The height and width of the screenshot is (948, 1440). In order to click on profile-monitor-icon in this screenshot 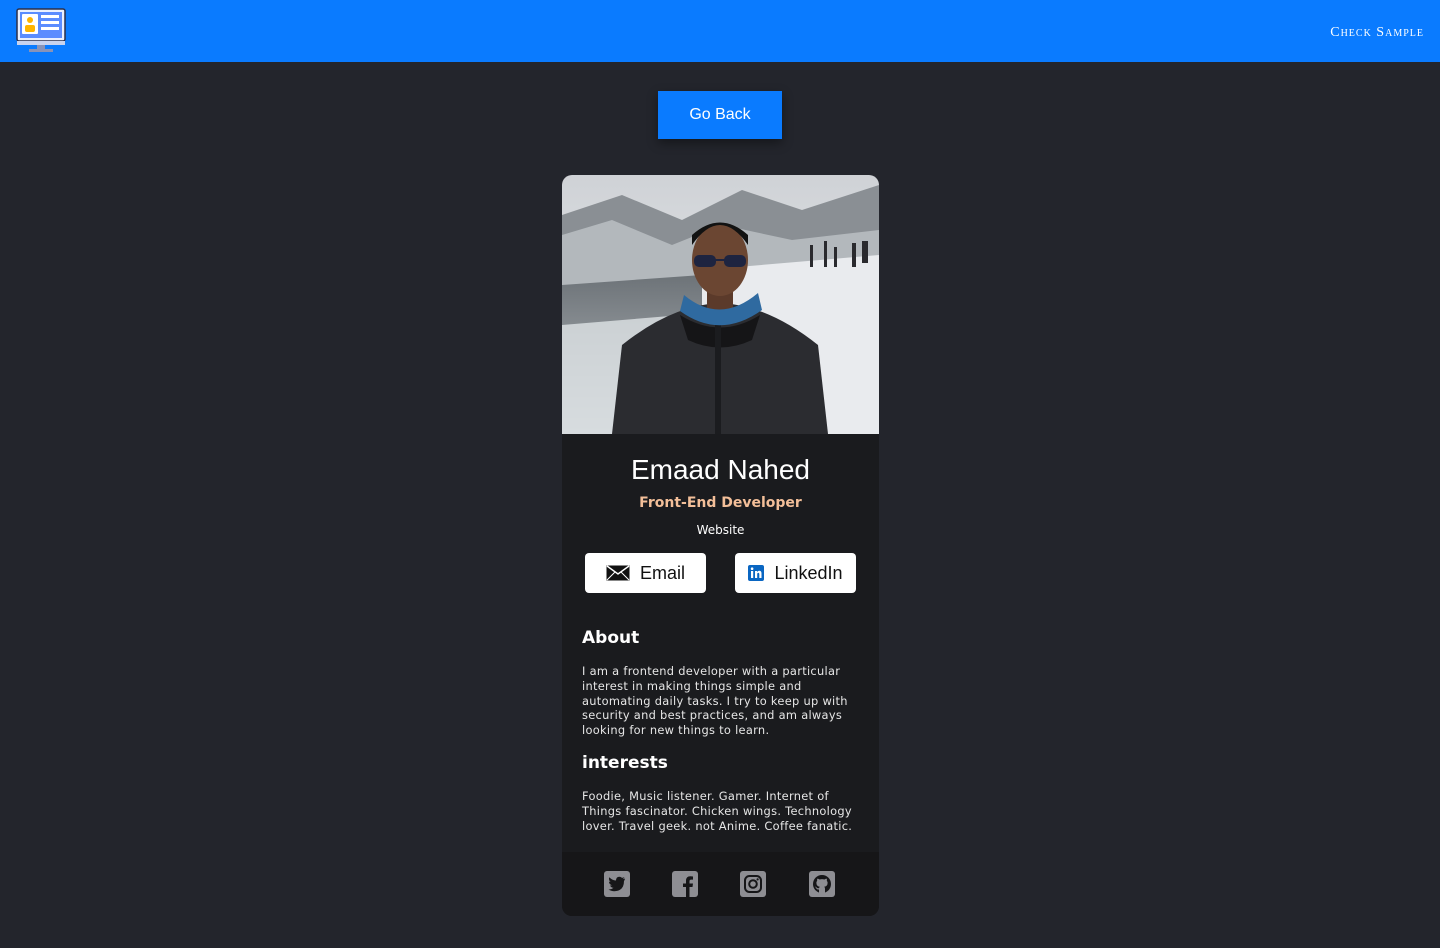, I will do `click(41, 30)`.